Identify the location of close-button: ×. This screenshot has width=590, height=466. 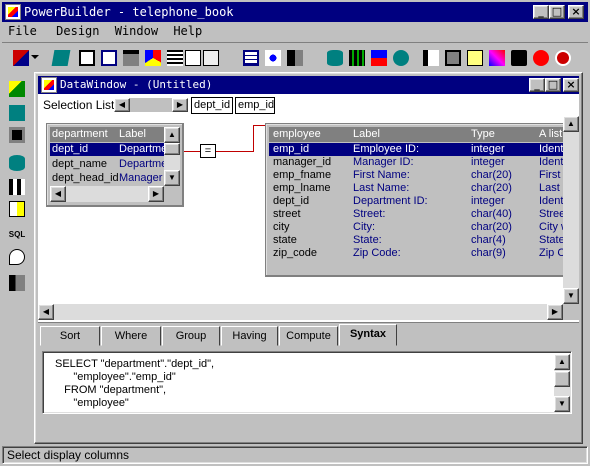
(576, 12).